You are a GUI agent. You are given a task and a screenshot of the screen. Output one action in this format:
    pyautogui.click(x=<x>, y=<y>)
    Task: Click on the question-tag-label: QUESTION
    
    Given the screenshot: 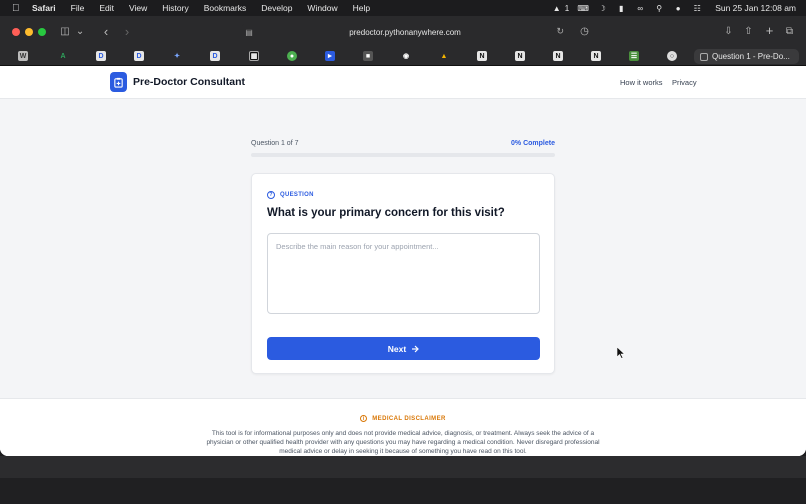 What is the action you would take?
    pyautogui.click(x=297, y=195)
    